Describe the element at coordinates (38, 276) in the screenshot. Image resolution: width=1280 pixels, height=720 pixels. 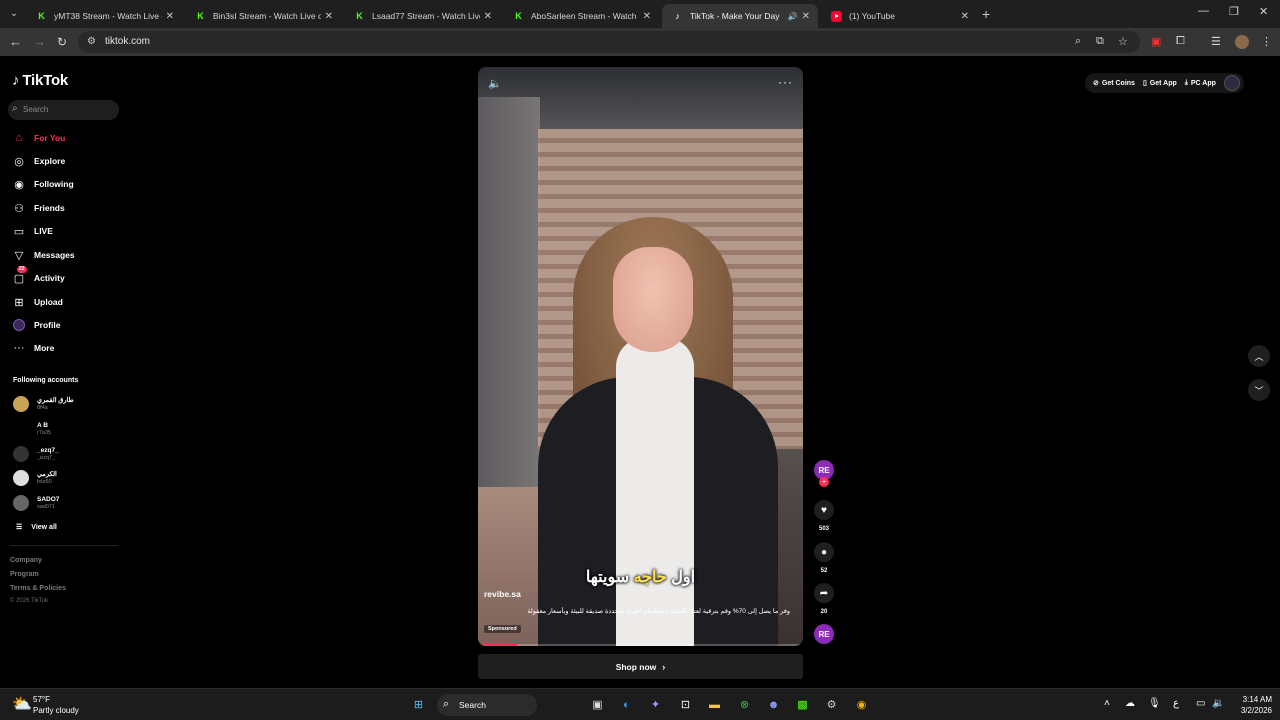
I see `nav-activity: ▢ 22 Activity` at that location.